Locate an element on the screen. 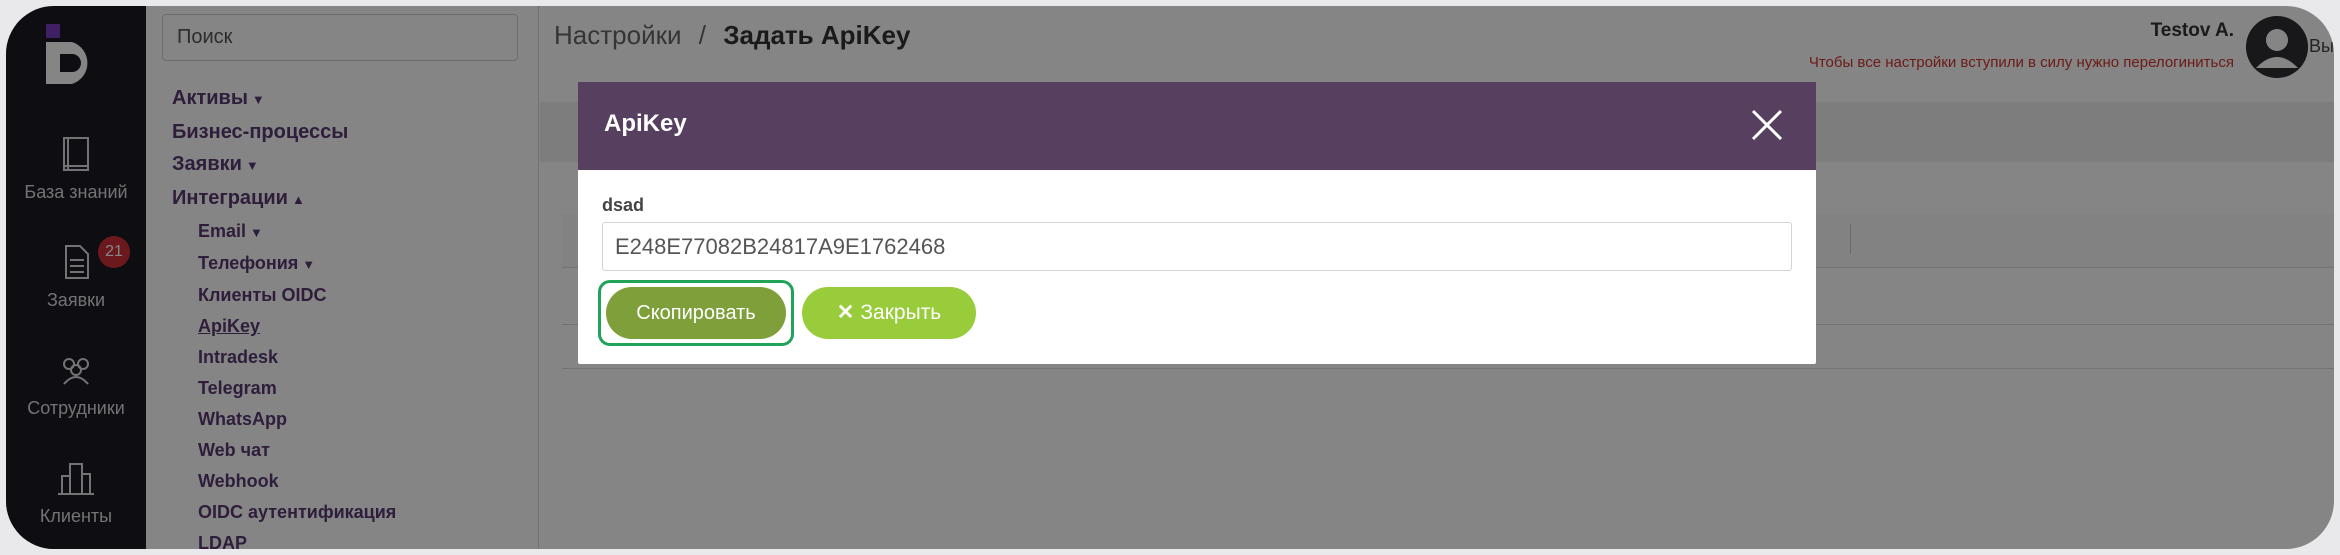 Image resolution: width=2340 pixels, height=555 pixels. apikey-field: E248E77082B24817A9E1762468 is located at coordinates (1197, 246).